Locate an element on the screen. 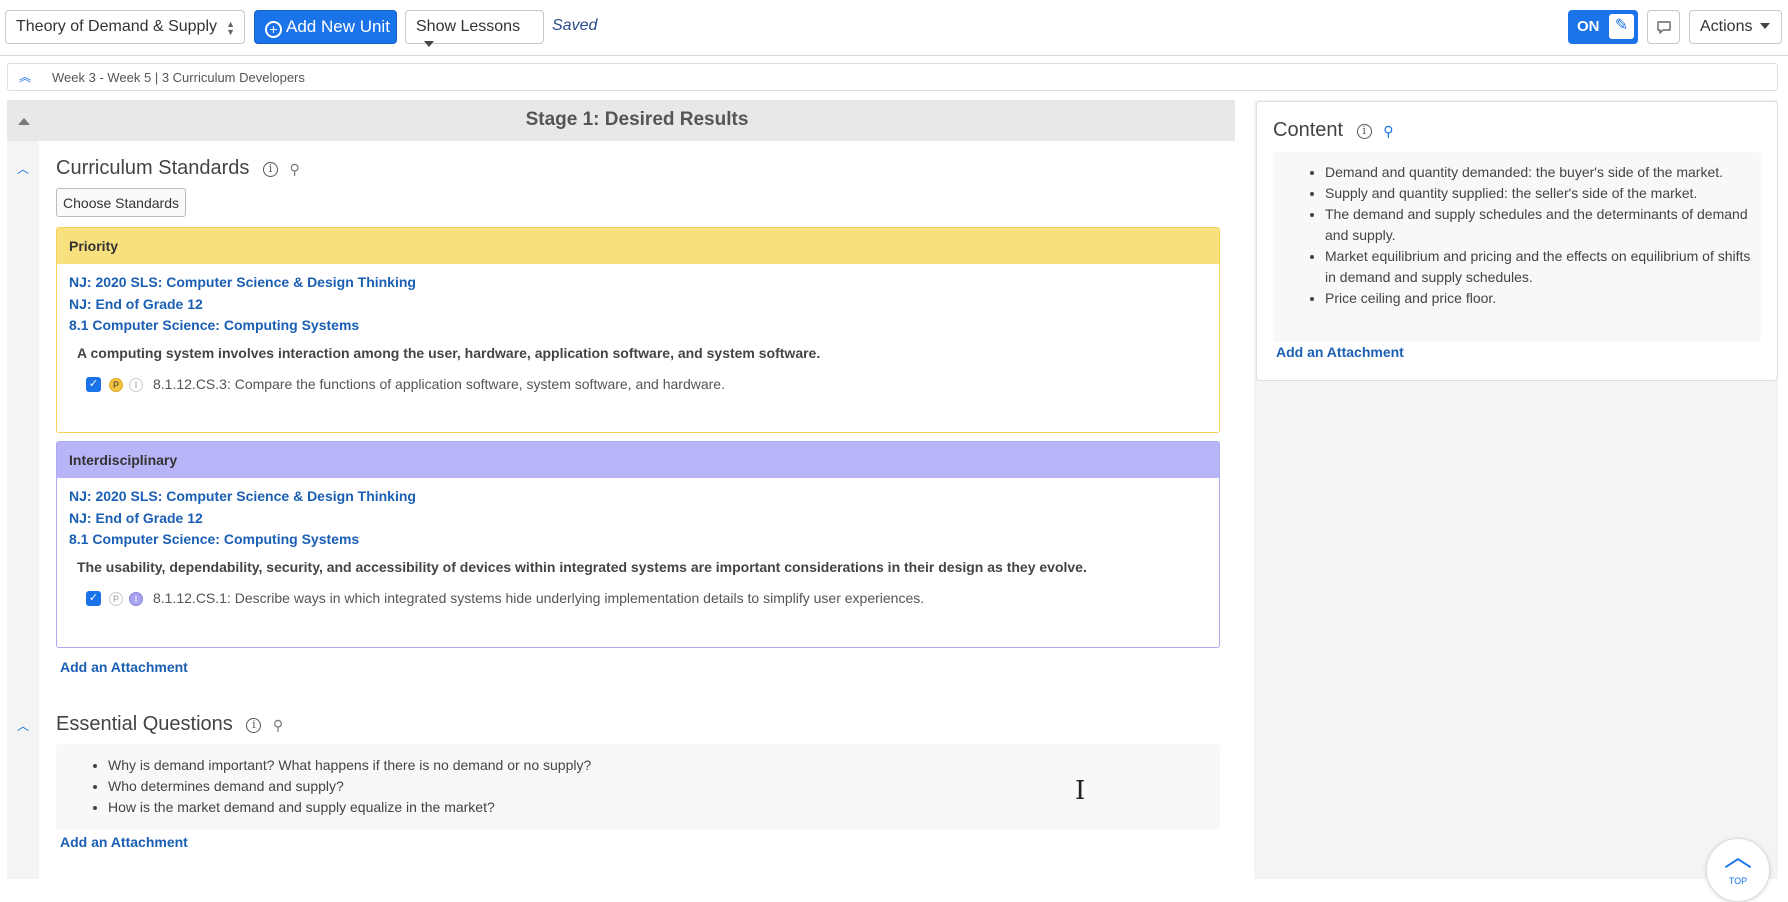 The height and width of the screenshot is (902, 1788). comment-button is located at coordinates (1663, 27).